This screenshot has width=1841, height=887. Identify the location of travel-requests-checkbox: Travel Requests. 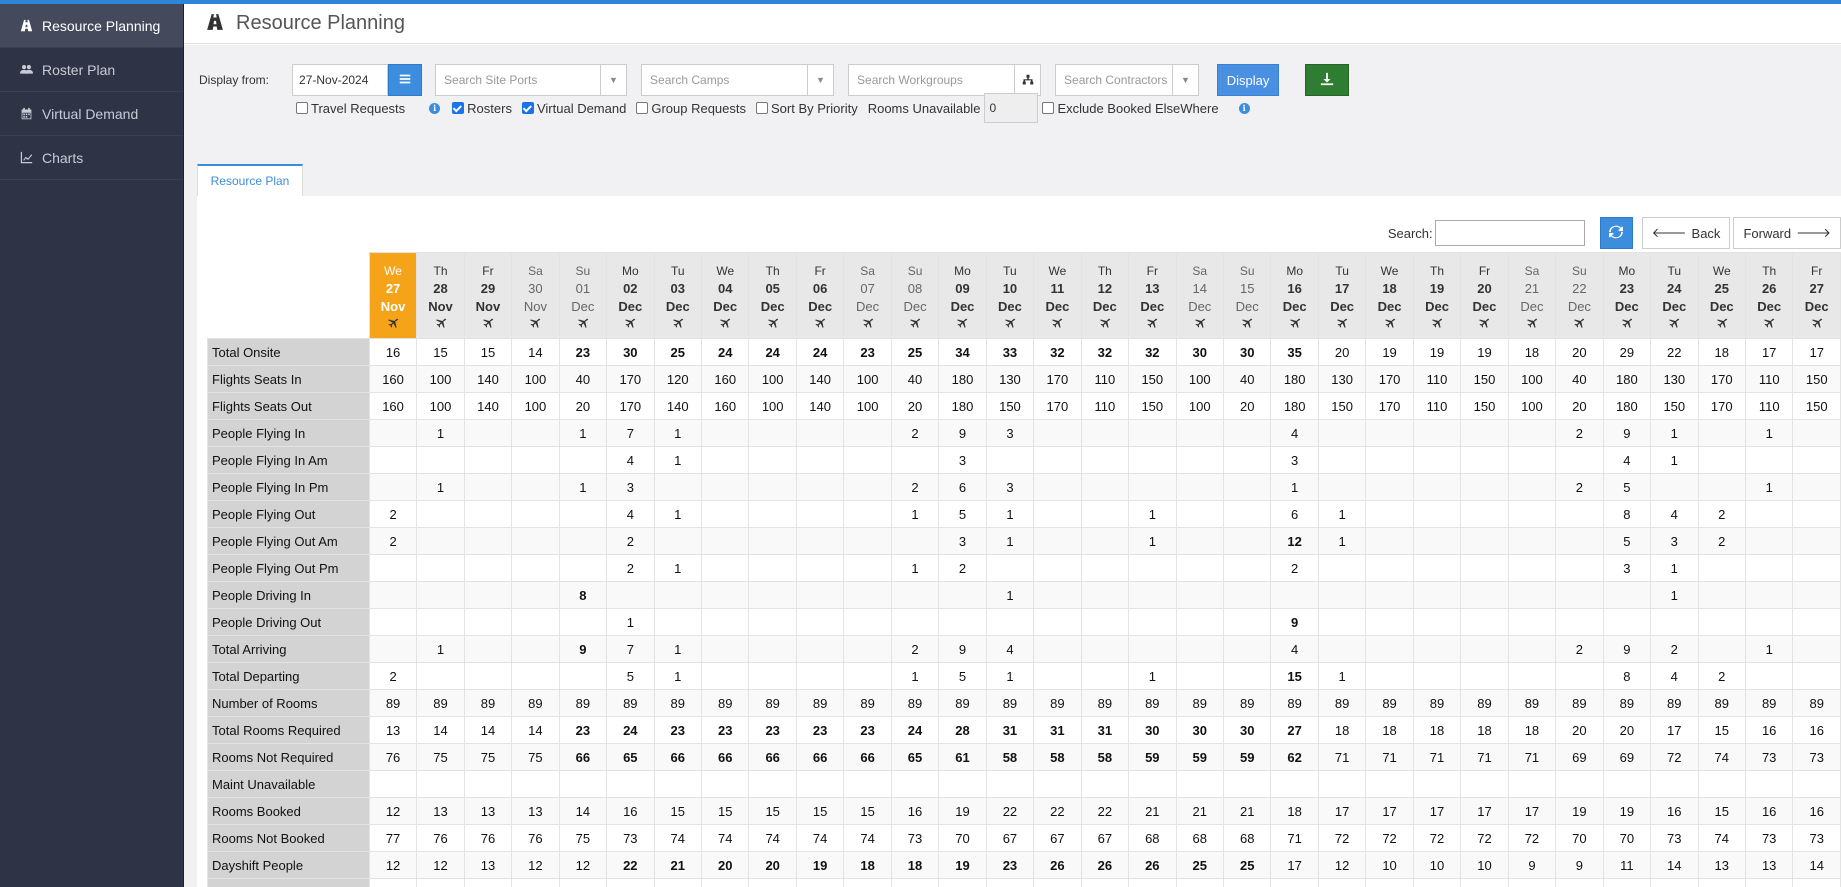
(350, 108).